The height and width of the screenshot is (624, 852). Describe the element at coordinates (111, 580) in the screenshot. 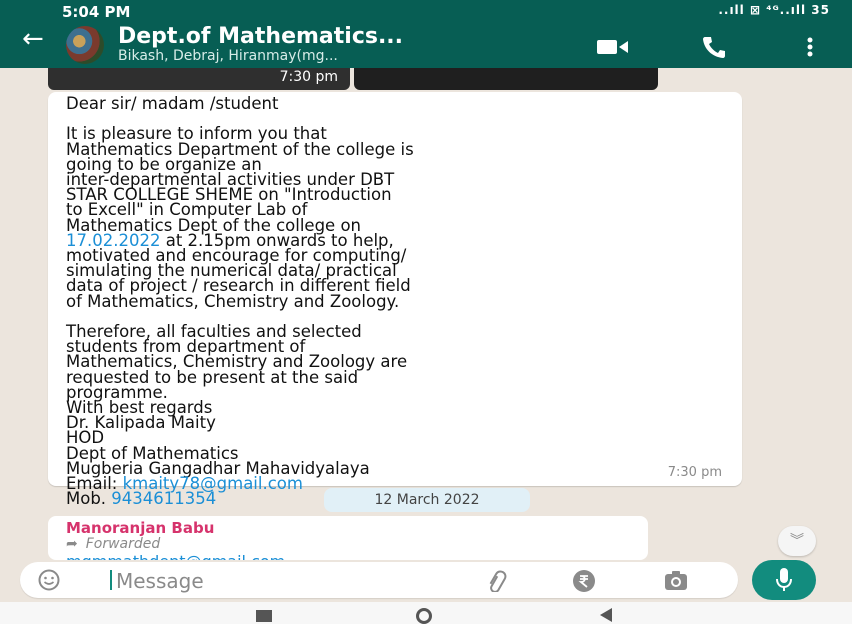

I see `text-cursor` at that location.